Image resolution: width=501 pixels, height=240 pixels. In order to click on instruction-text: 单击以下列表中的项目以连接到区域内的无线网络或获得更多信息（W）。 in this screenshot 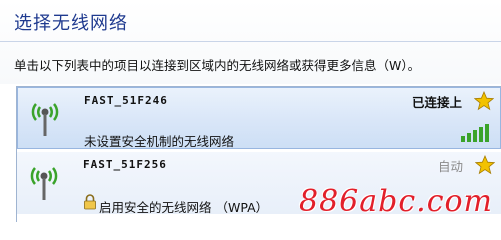, I will do `click(217, 65)`.